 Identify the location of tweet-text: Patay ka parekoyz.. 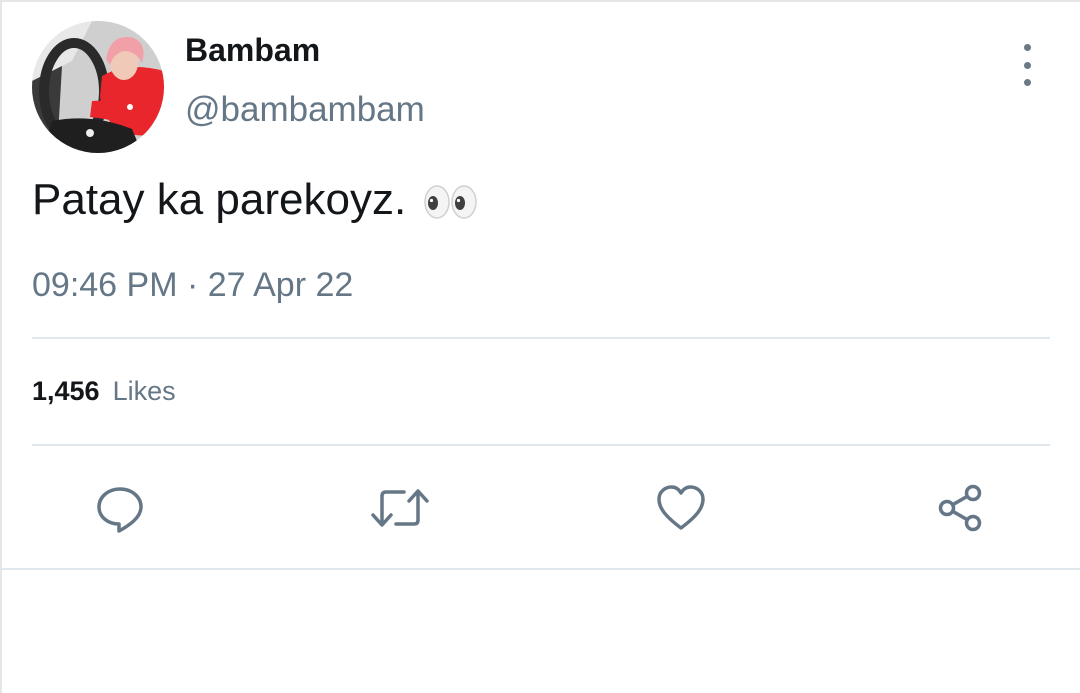
(255, 200).